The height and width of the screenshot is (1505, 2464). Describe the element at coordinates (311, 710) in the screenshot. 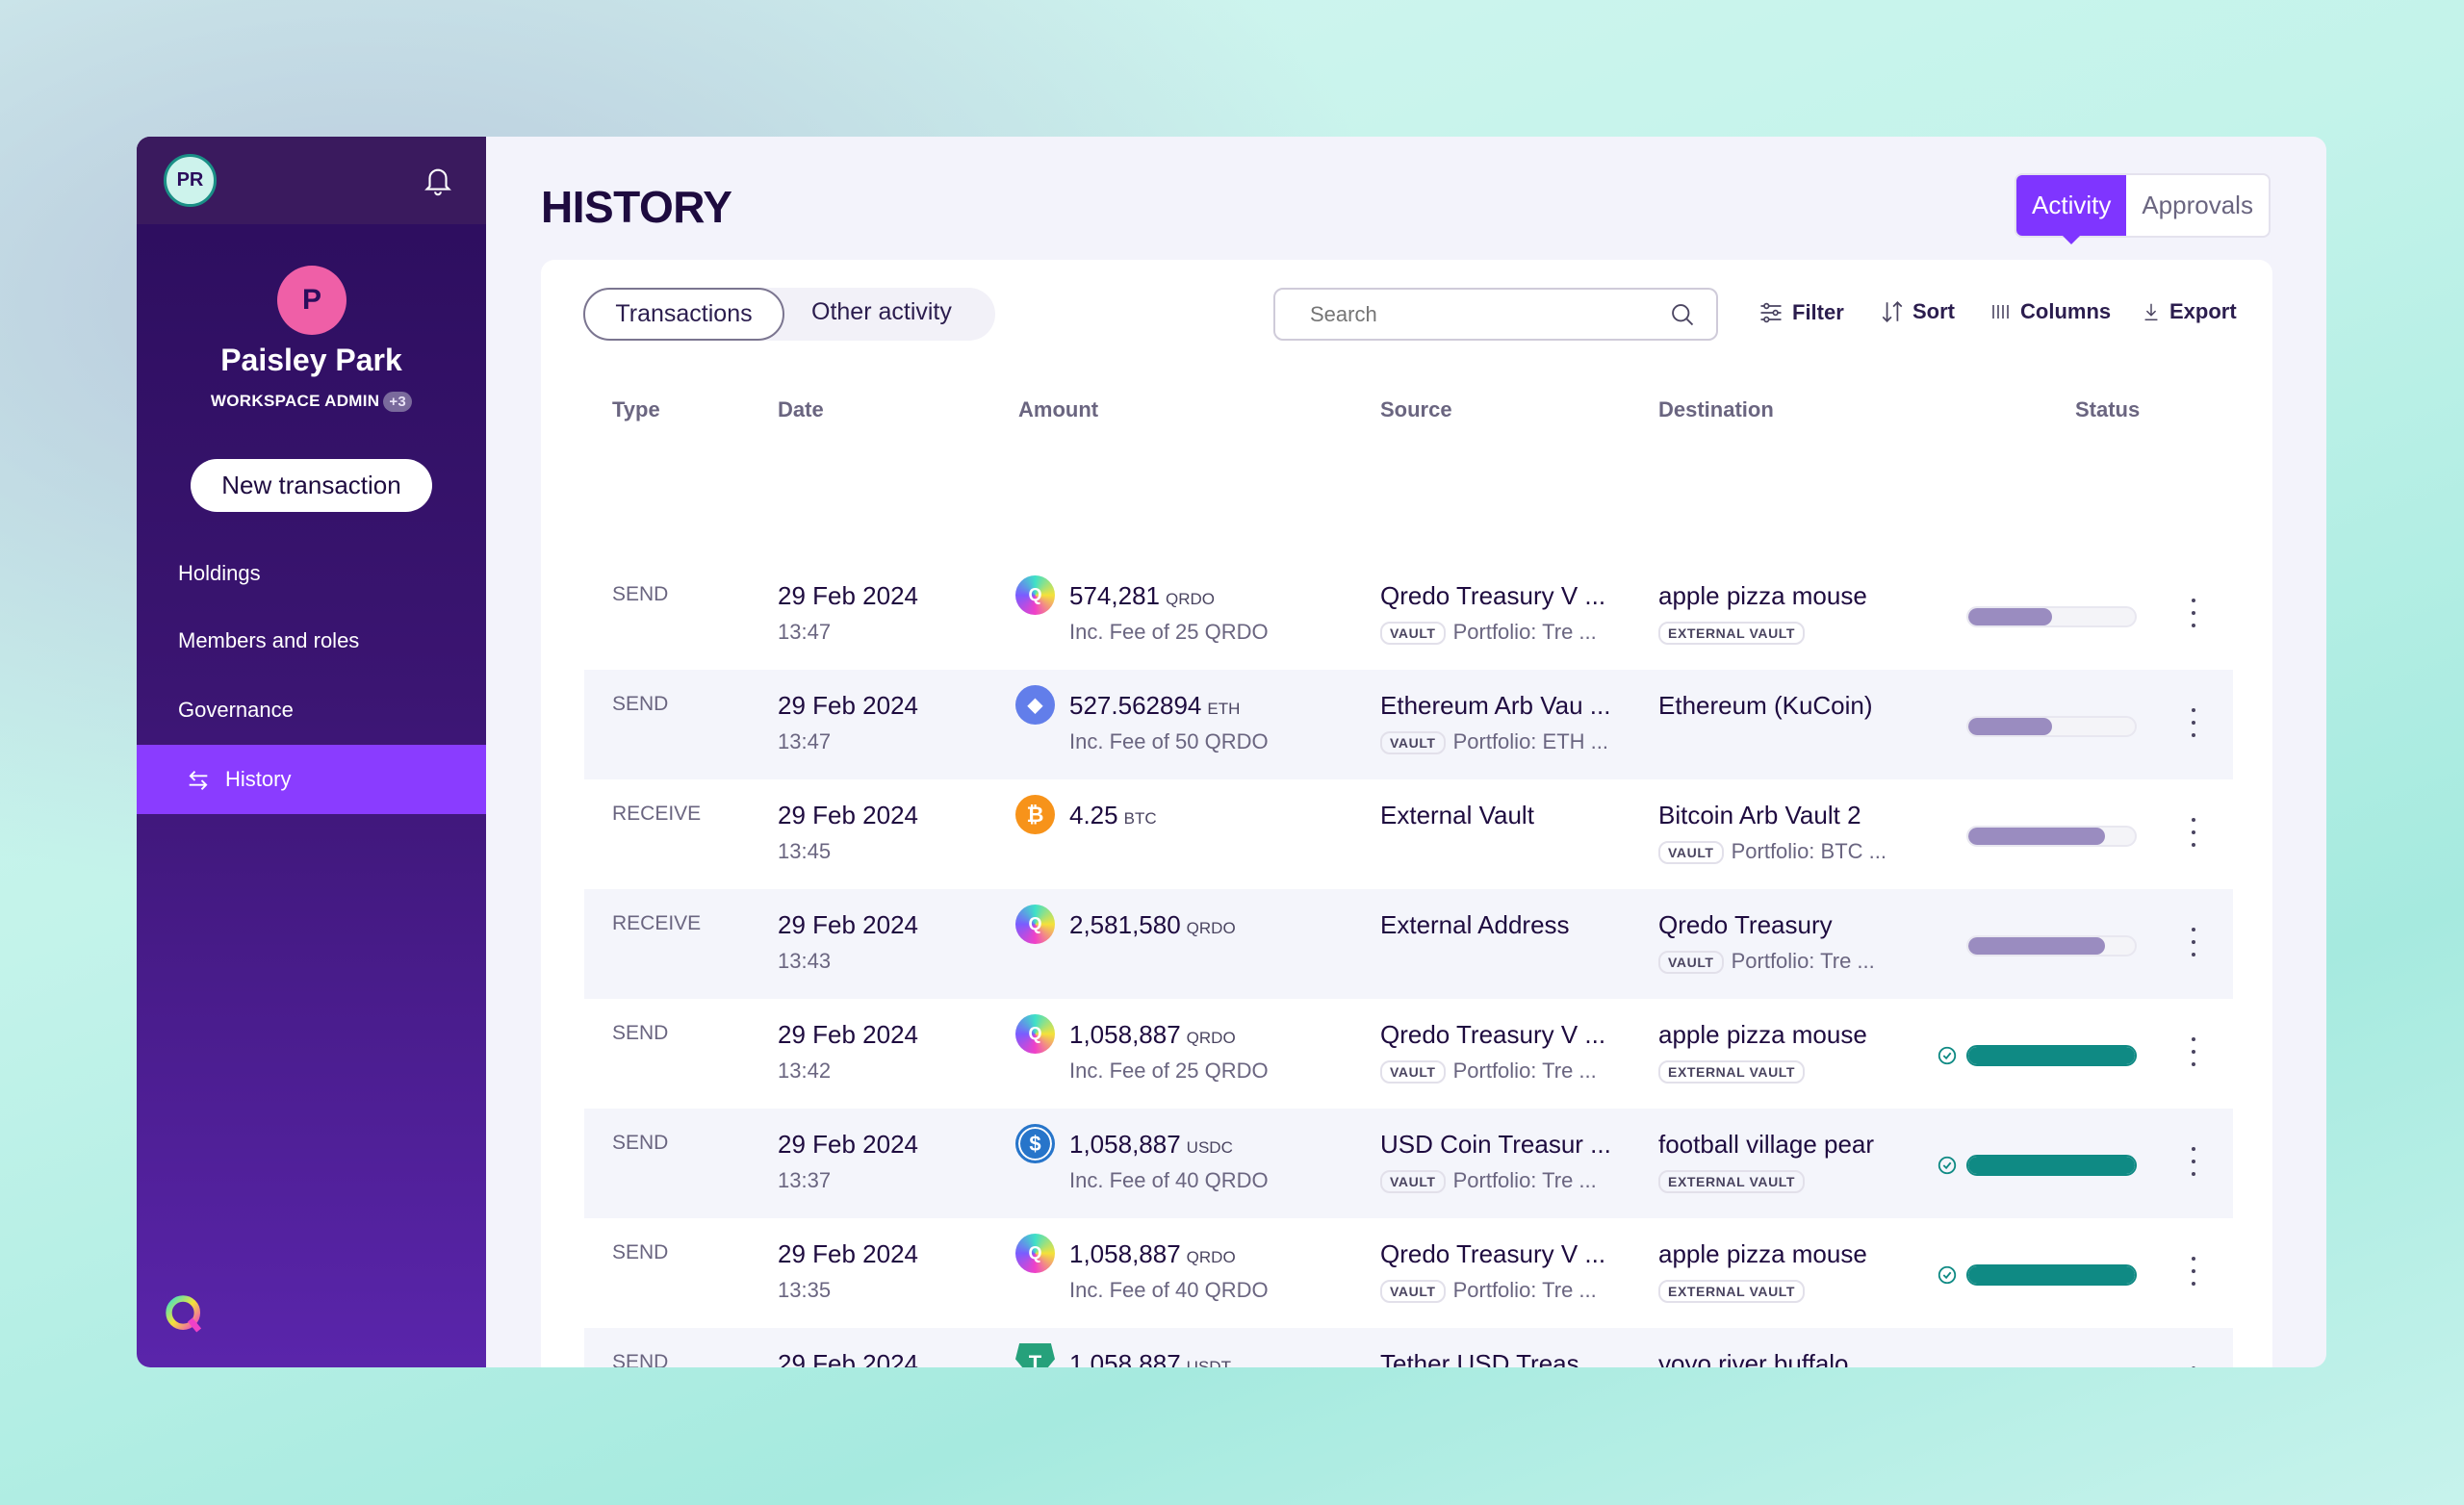

I see `sidebar-item-governance: Governance` at that location.